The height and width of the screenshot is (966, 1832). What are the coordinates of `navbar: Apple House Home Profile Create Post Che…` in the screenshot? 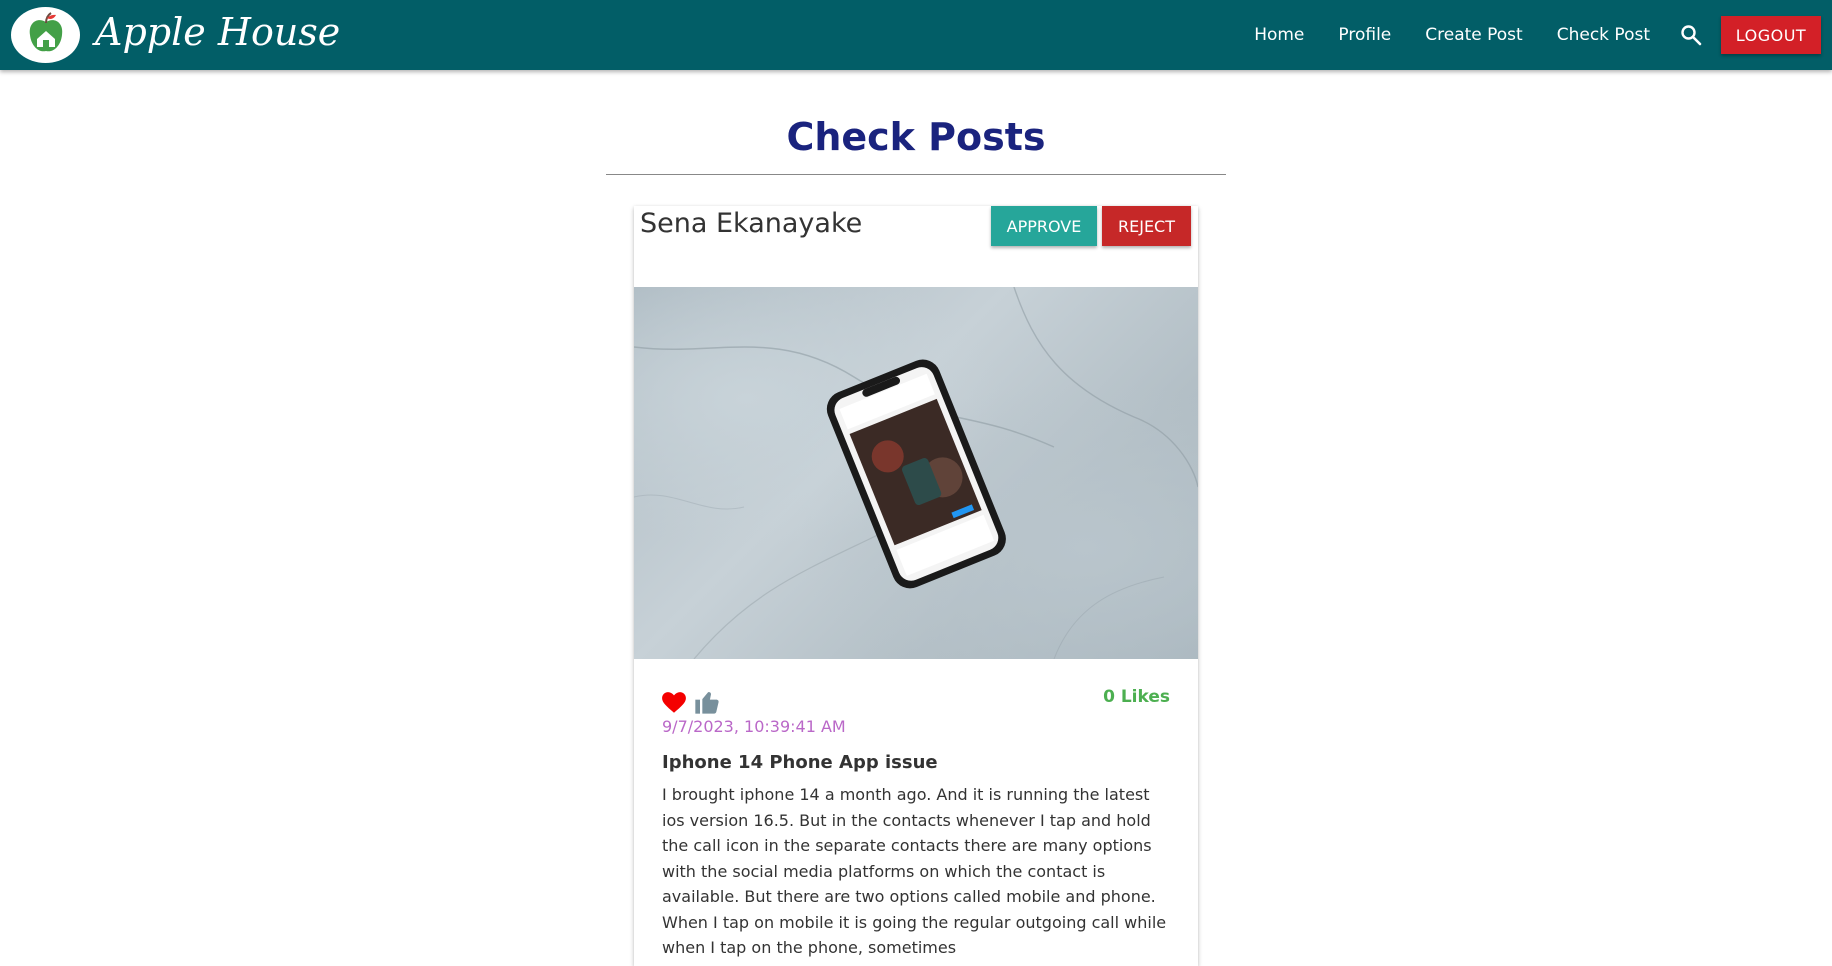 It's located at (916, 35).